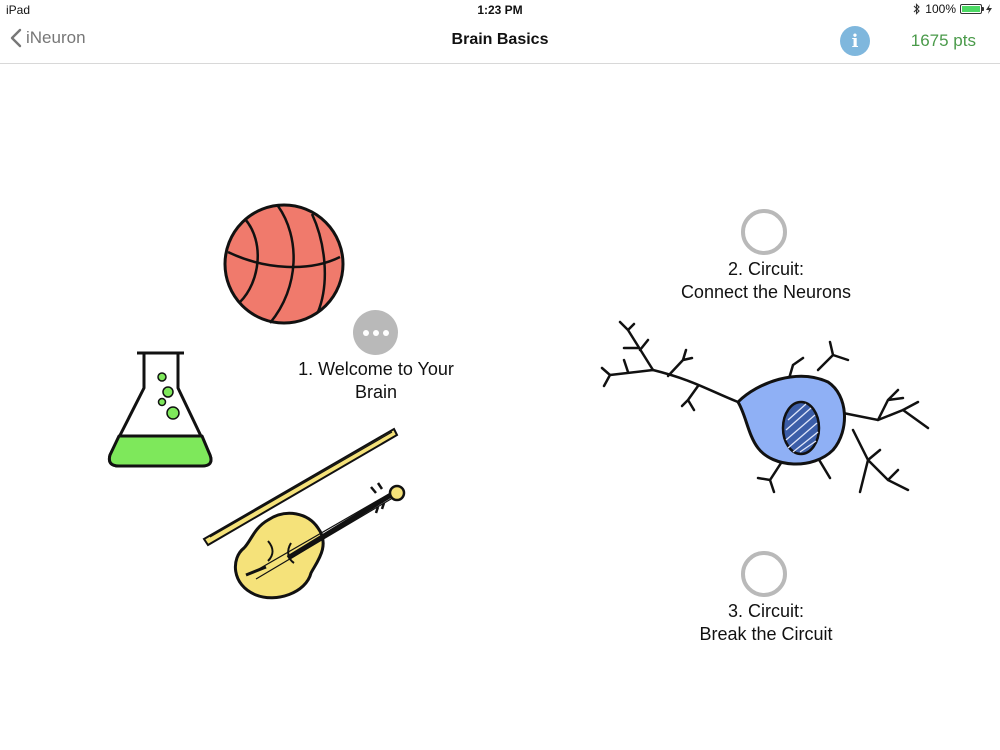  I want to click on status-bar: iPad 1:23 PM 100%, so click(500, 10).